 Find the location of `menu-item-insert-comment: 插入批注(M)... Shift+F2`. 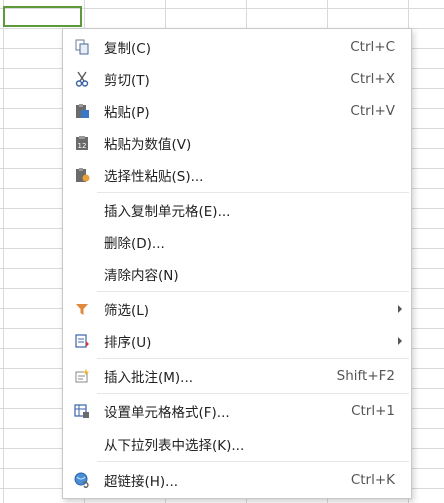

menu-item-insert-comment: 插入批注(M)... Shift+F2 is located at coordinates (237, 376).